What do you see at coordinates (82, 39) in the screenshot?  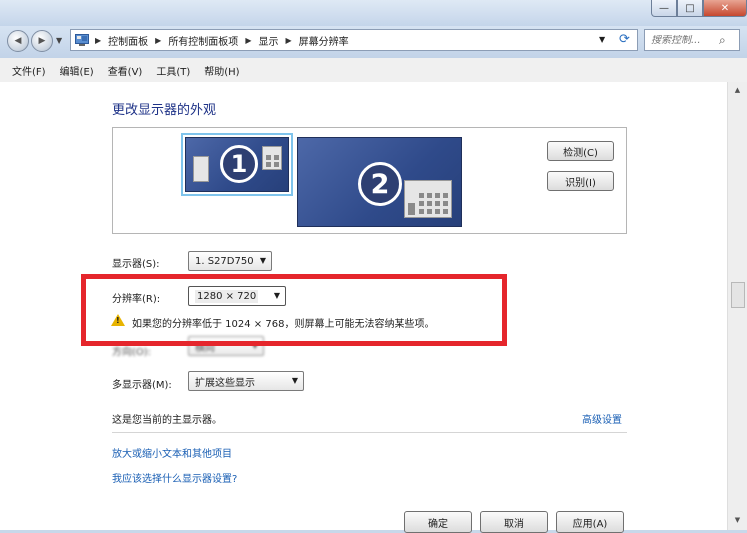 I see `control-panel-icon` at bounding box center [82, 39].